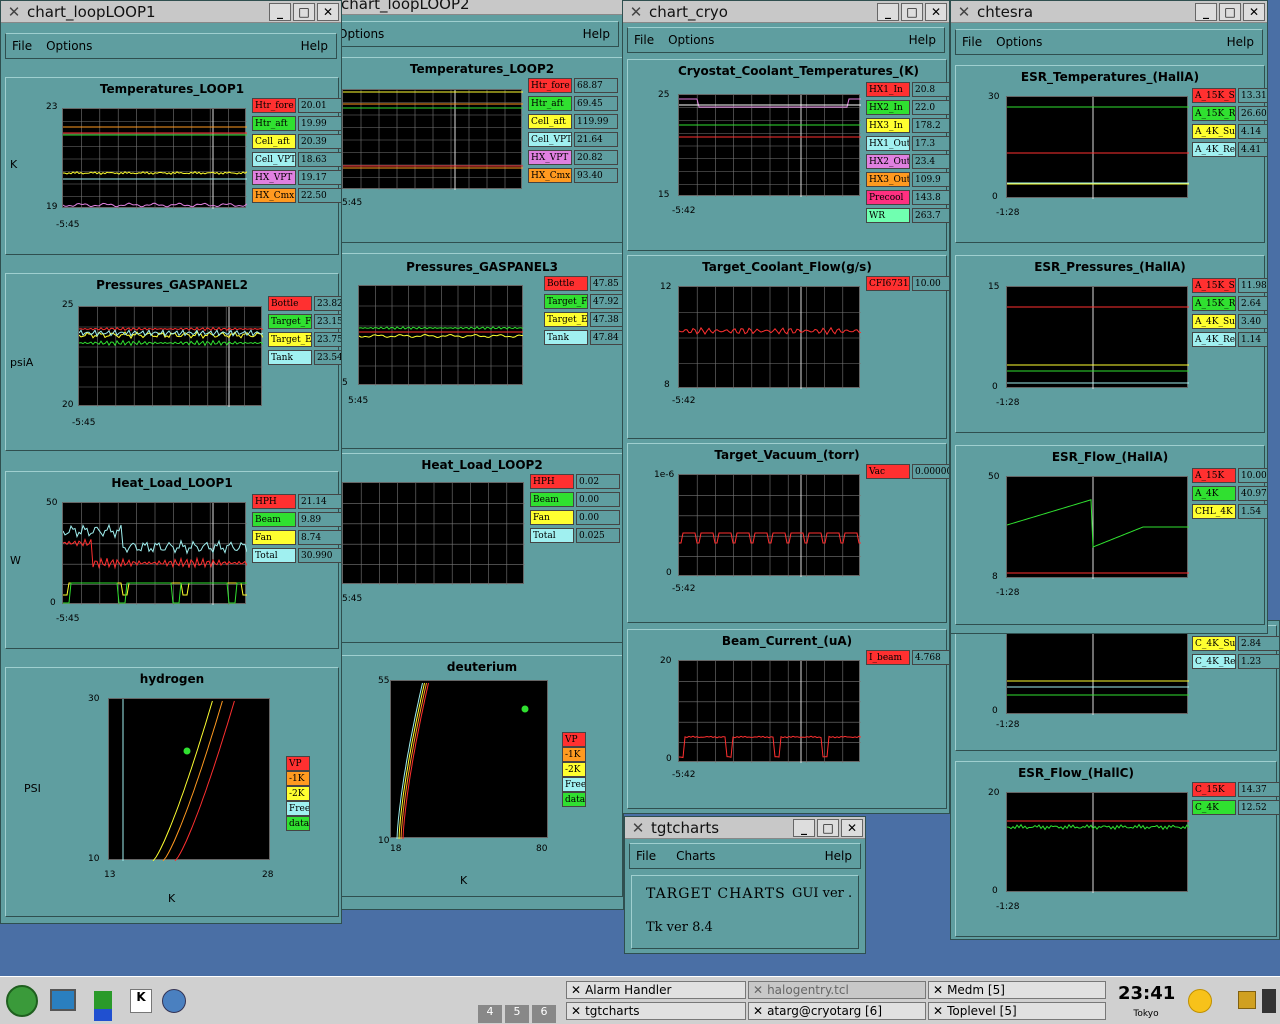 Image resolution: width=1280 pixels, height=1024 pixels. What do you see at coordinates (1269, 1001) in the screenshot?
I see `logout-icon` at bounding box center [1269, 1001].